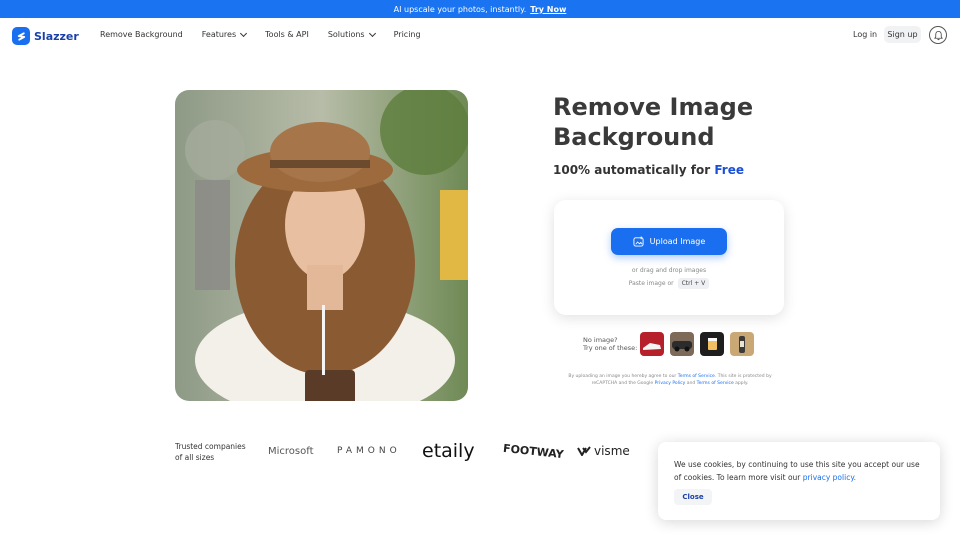  What do you see at coordinates (829, 477) in the screenshot?
I see `cookie-privacy-link: privacy policy.` at bounding box center [829, 477].